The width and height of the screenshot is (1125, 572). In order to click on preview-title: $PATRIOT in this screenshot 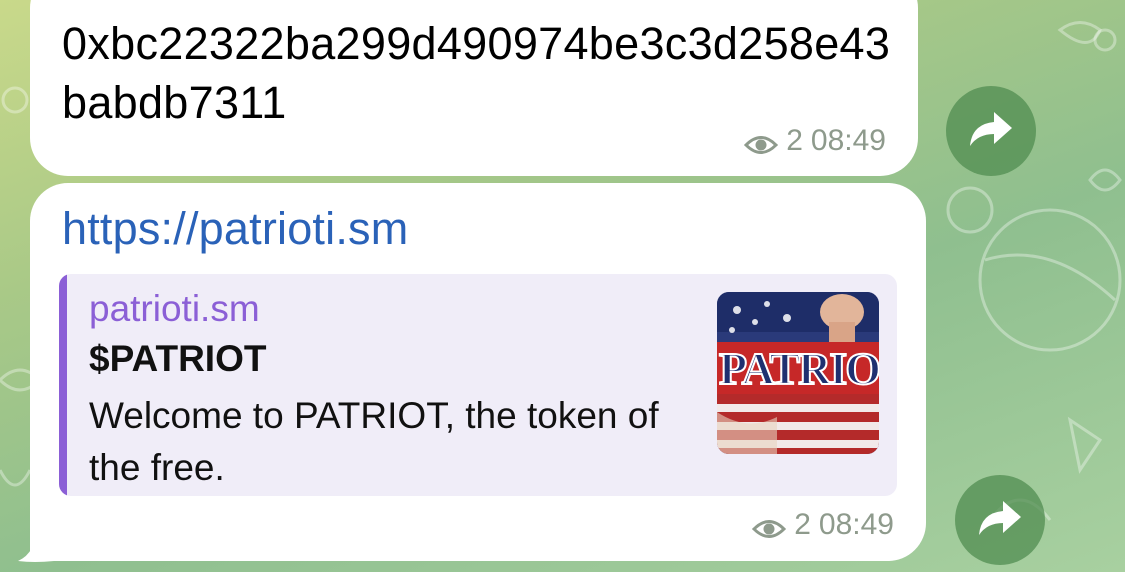, I will do `click(178, 358)`.